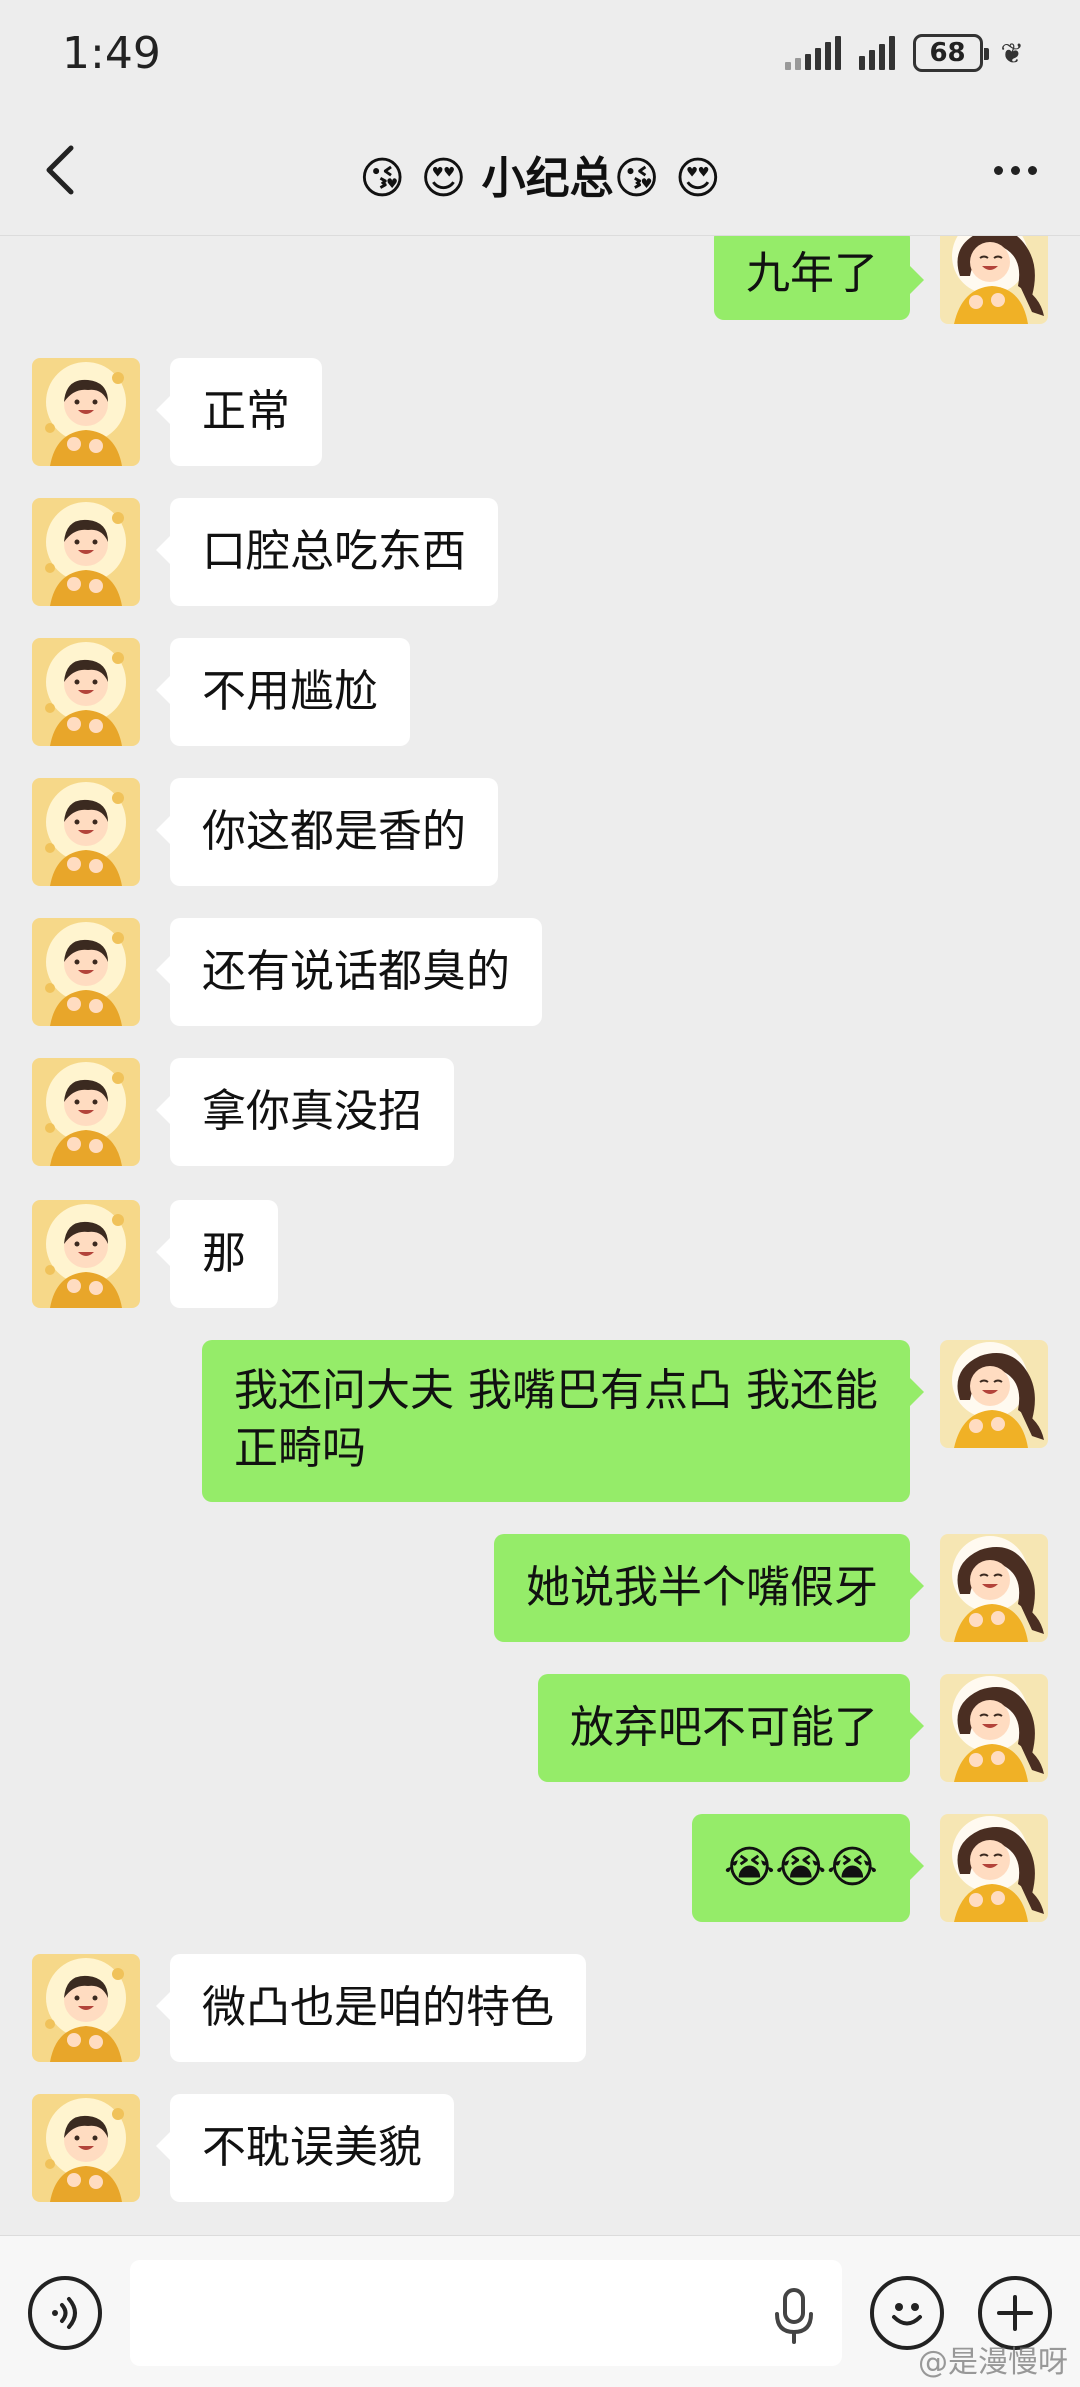  Describe the element at coordinates (731, 1728) in the screenshot. I see `message-bubble: 放弃吧不可能了` at that location.